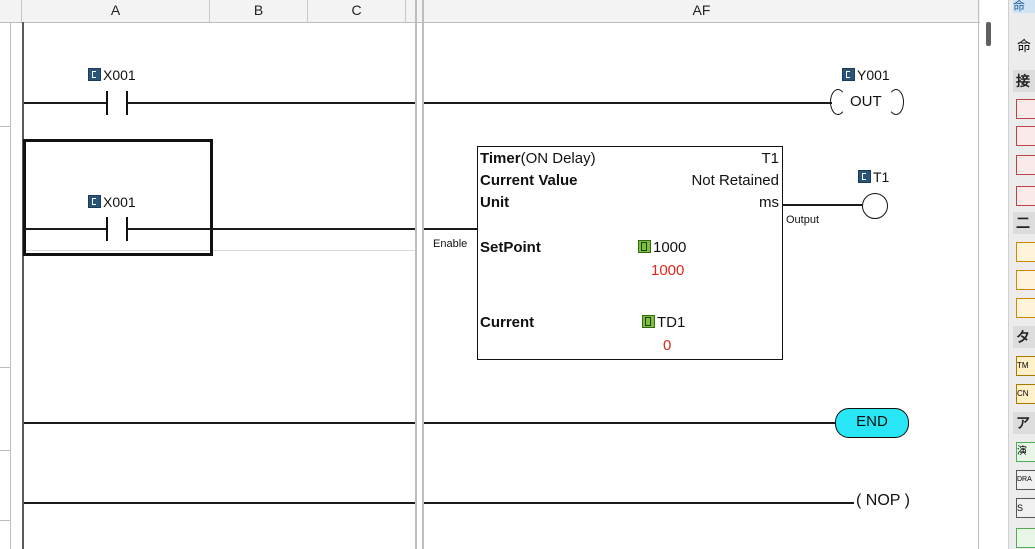 This screenshot has width=1035, height=549. What do you see at coordinates (701, 11) in the screenshot?
I see `column-header-af: AF` at bounding box center [701, 11].